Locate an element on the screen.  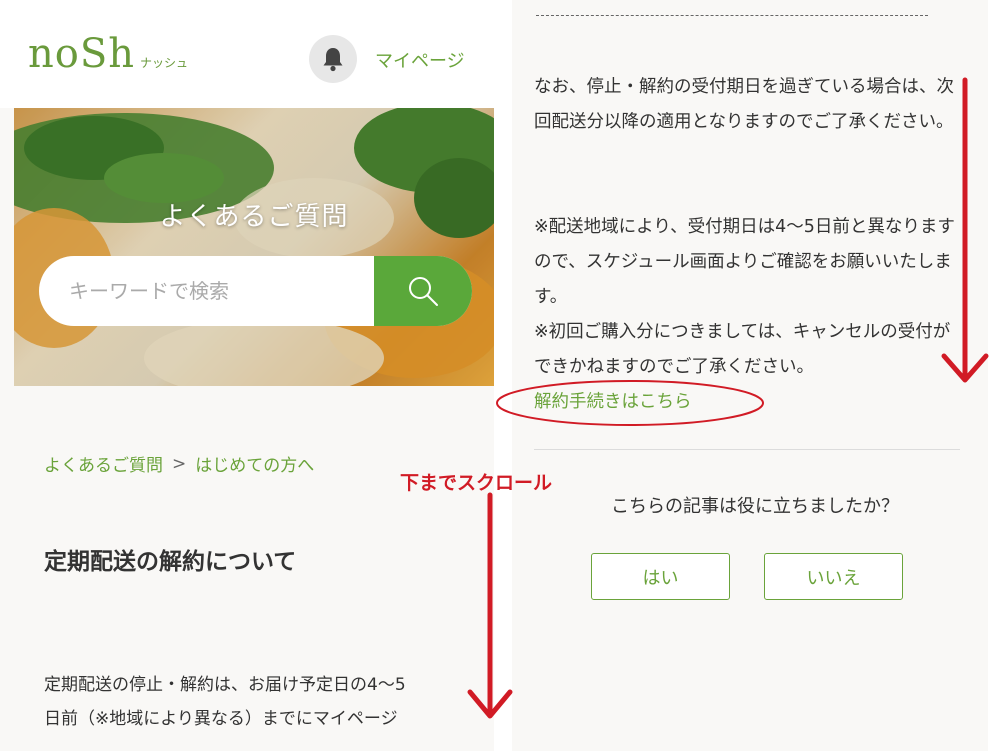
search-button is located at coordinates (423, 291).